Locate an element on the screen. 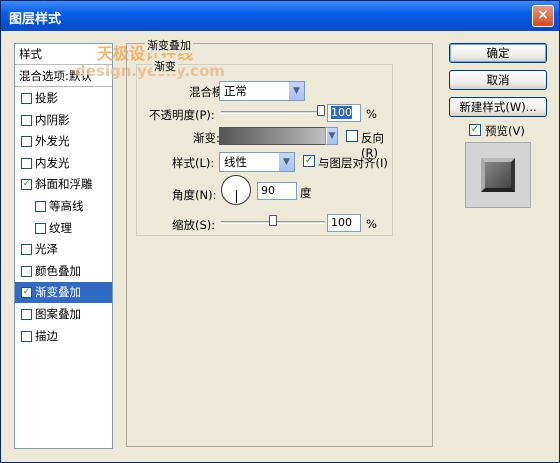 This screenshot has width=560, height=463. angle-label: 角度(N): is located at coordinates (194, 195).